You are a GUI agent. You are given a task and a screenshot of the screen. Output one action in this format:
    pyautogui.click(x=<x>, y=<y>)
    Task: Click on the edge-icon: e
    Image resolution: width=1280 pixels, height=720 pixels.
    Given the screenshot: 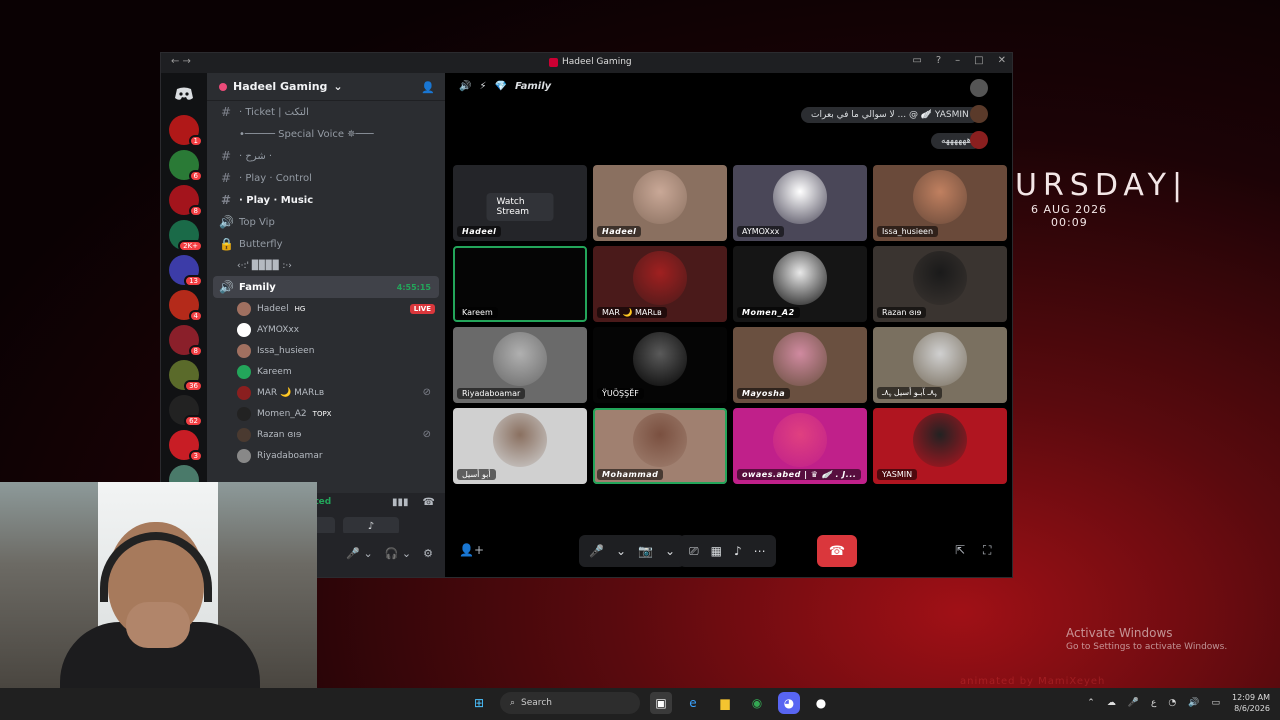 What is the action you would take?
    pyautogui.click(x=693, y=703)
    